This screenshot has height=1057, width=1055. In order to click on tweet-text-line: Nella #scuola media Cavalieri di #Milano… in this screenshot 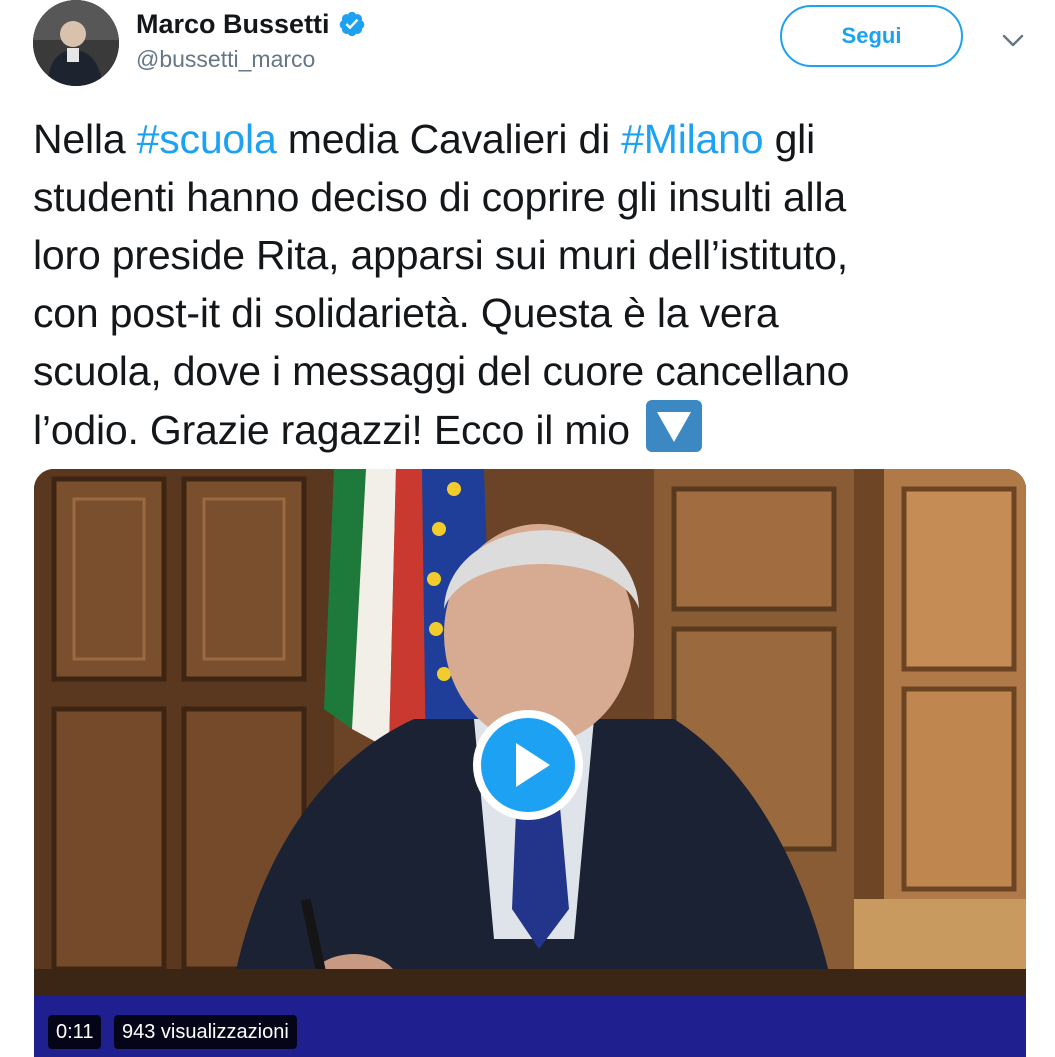, I will do `click(538, 139)`.